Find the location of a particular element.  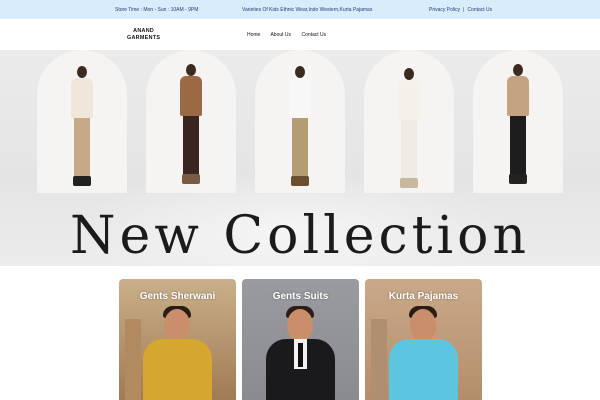

contact-us-top-link: Contact Us is located at coordinates (479, 10).